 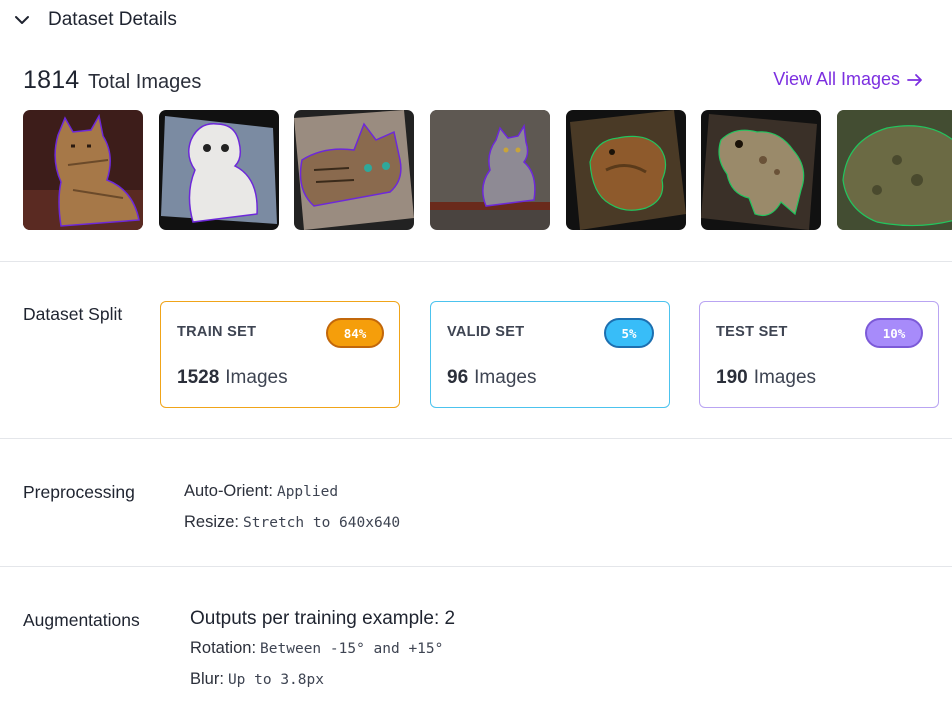 I want to click on view-all-images-label: View All Images, so click(x=836, y=79).